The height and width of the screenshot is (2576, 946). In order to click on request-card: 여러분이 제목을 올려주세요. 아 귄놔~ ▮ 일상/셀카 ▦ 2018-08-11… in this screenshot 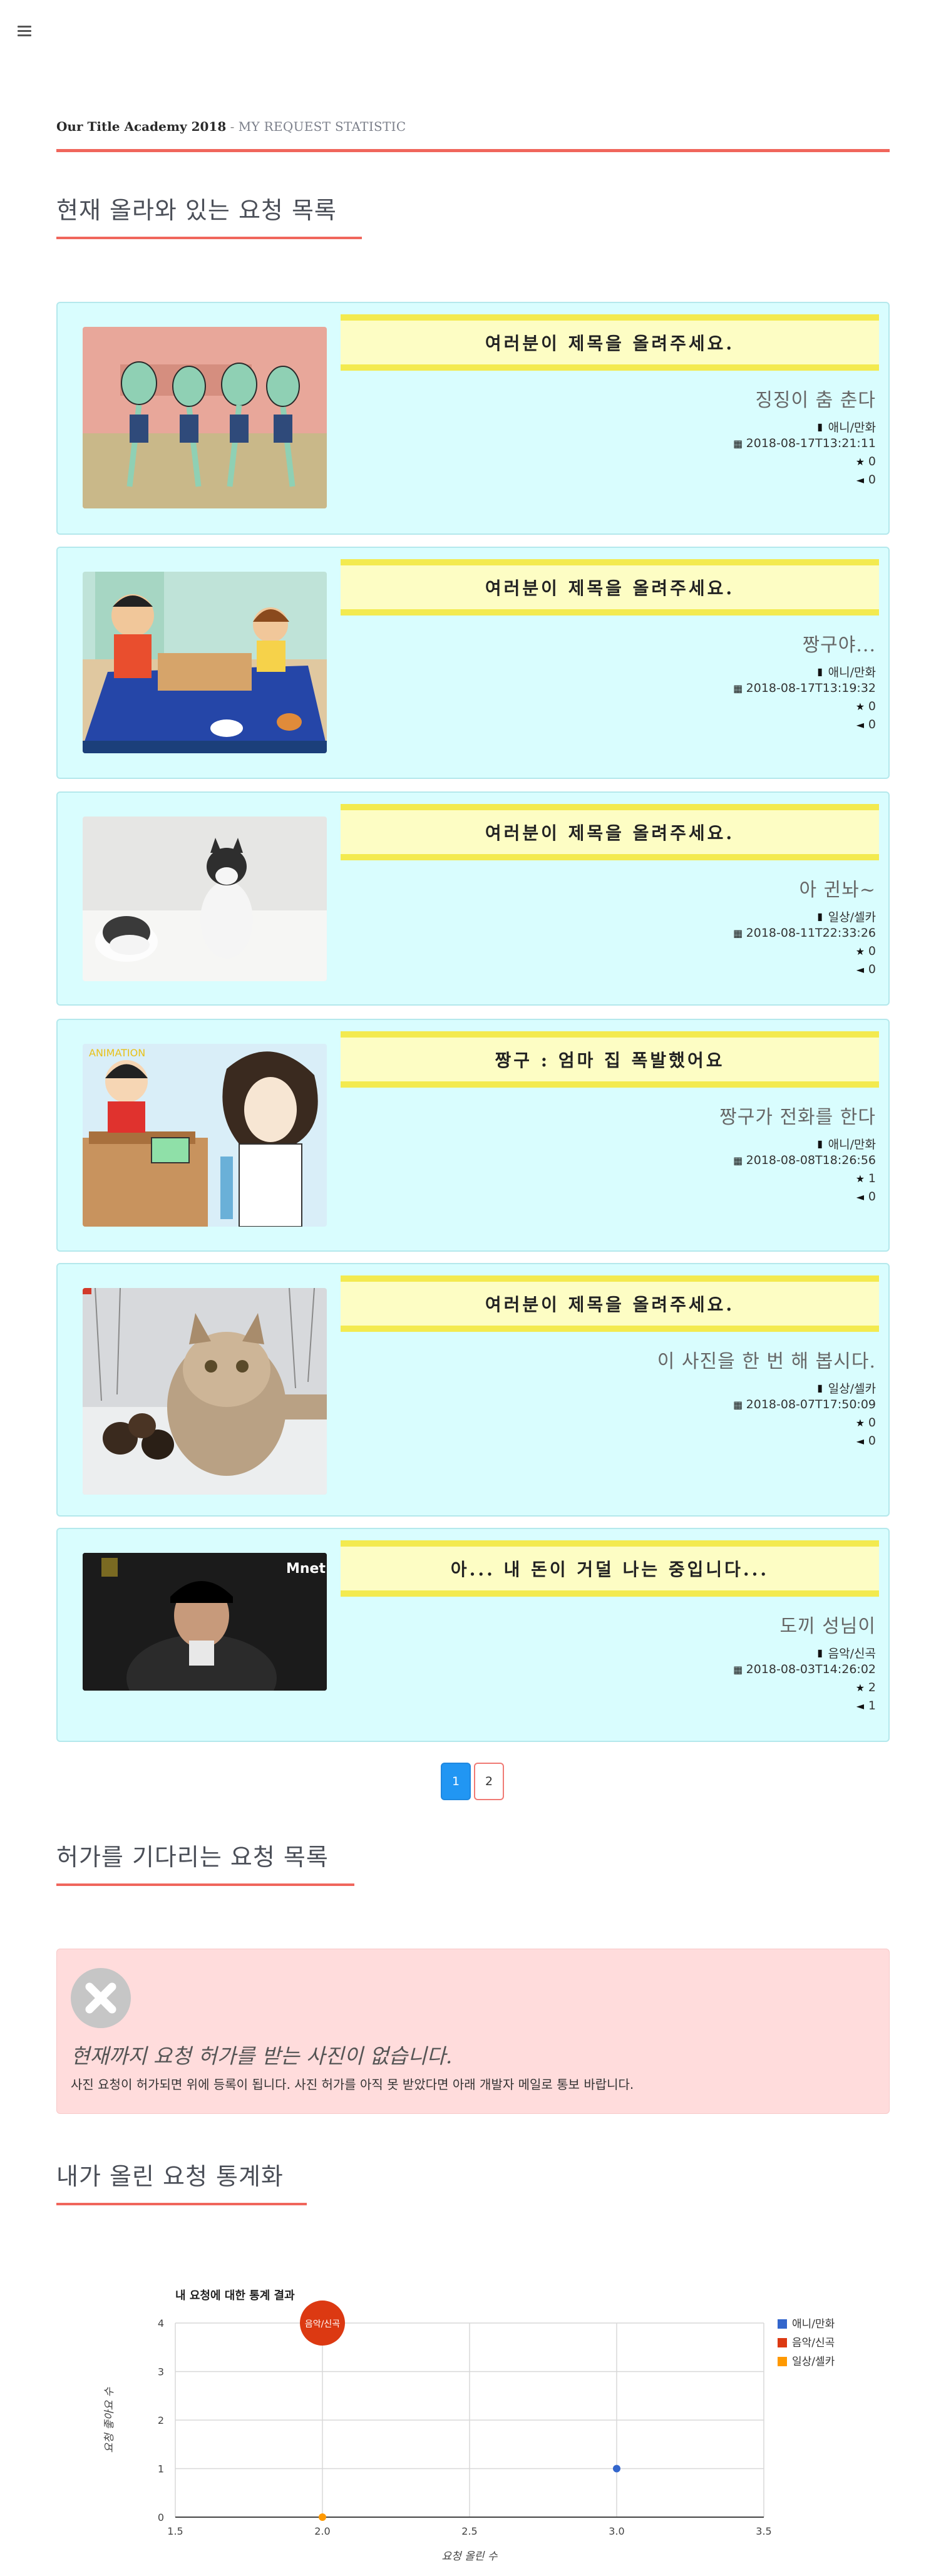, I will do `click(473, 899)`.